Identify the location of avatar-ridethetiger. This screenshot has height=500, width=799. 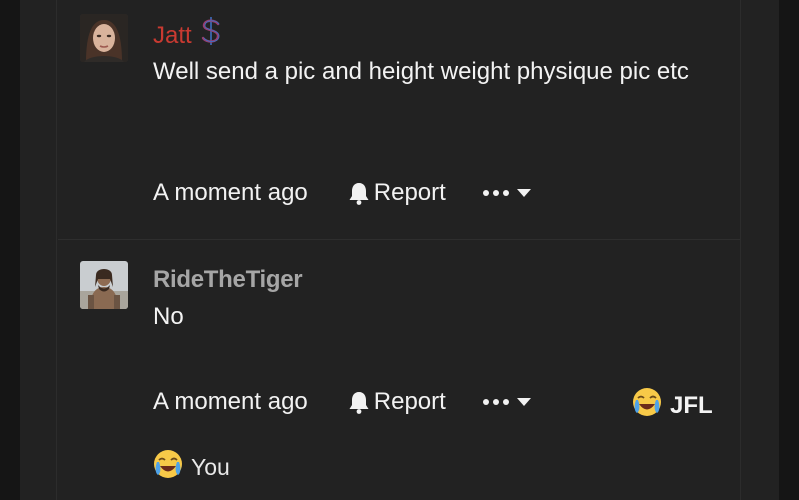
(104, 285).